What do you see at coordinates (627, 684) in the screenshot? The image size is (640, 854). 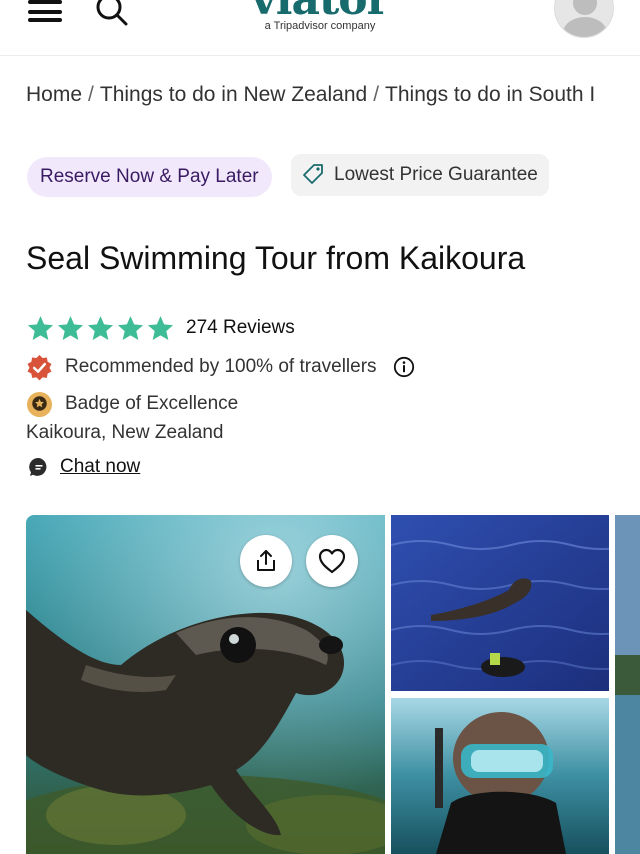 I see `coastline-photo` at bounding box center [627, 684].